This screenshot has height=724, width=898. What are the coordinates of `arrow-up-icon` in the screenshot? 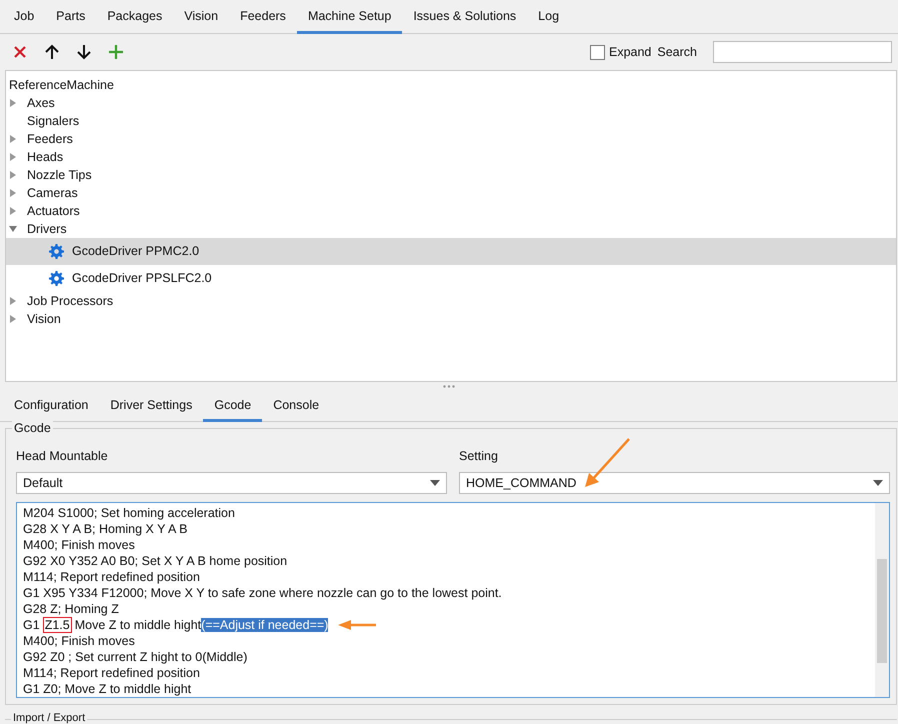 It's located at (52, 52).